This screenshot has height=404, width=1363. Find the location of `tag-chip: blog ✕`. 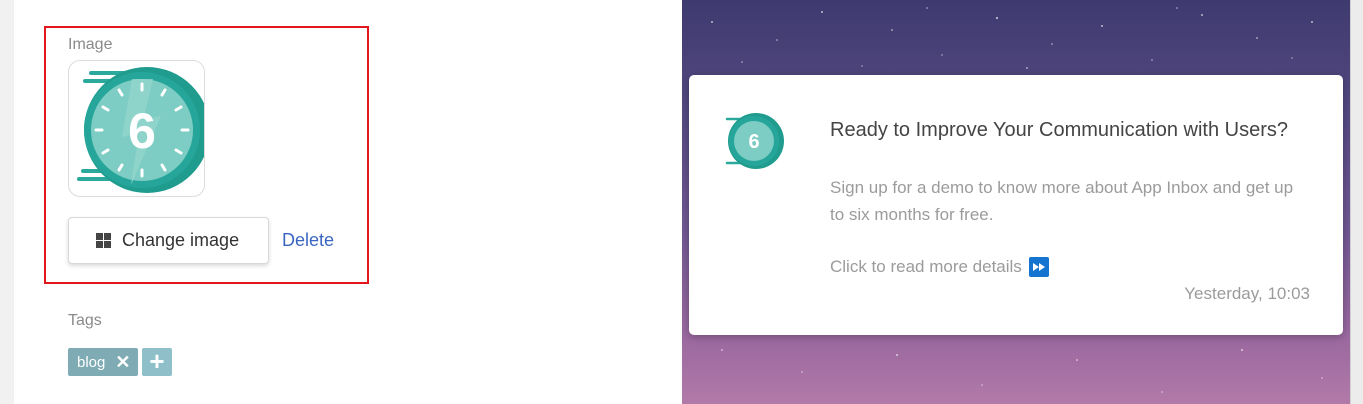

tag-chip: blog ✕ is located at coordinates (103, 362).